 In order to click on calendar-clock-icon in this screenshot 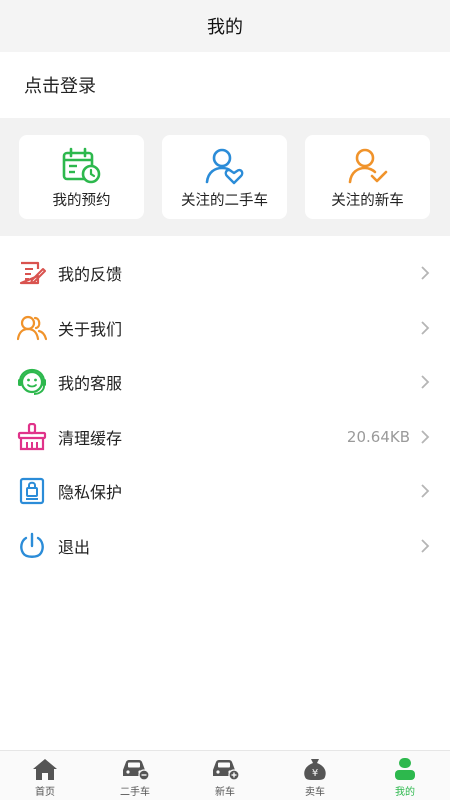, I will do `click(81, 165)`.